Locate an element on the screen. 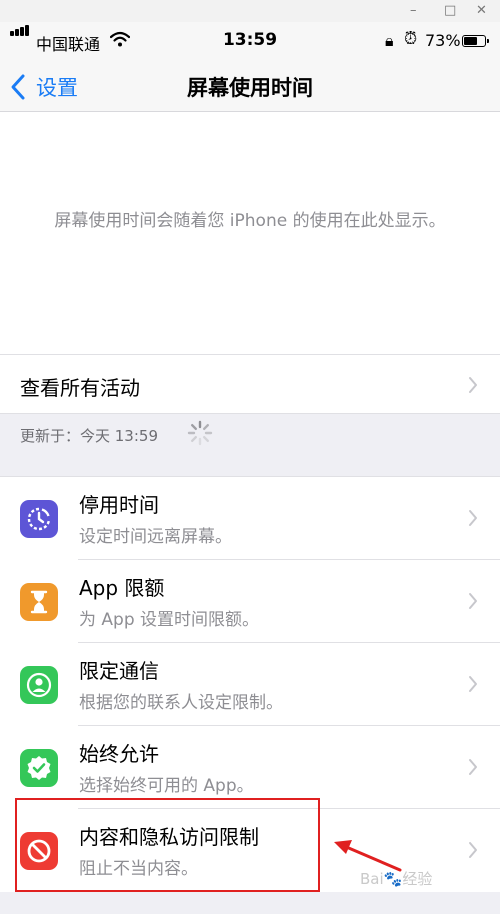 This screenshot has height=914, width=500. battery-percentage: 73% is located at coordinates (443, 40).